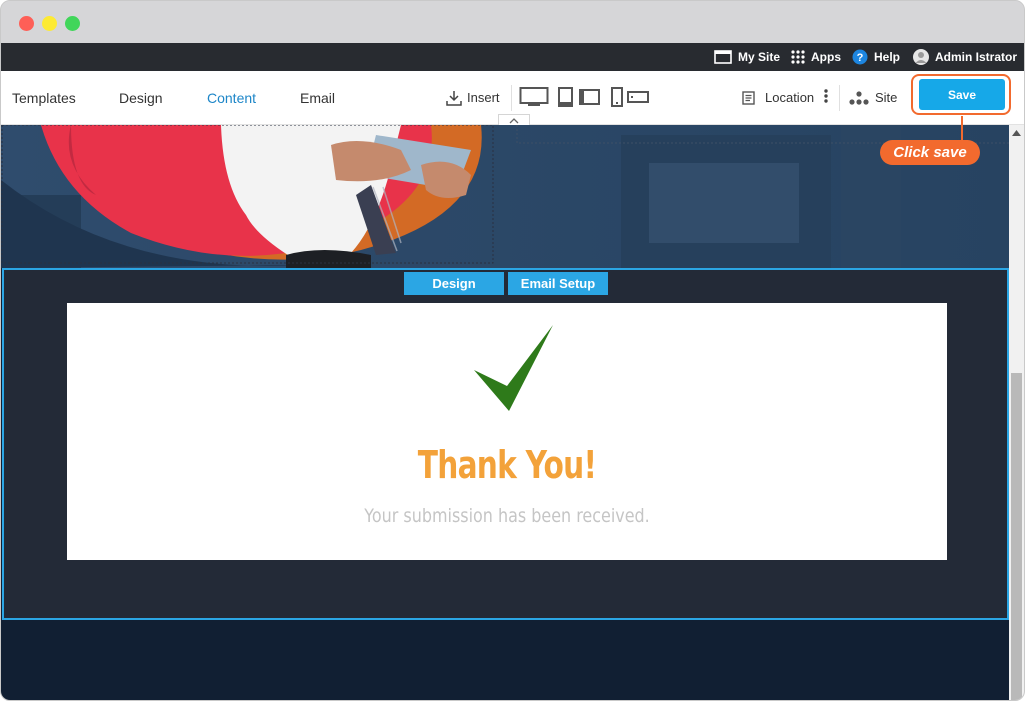 The image size is (1025, 701). I want to click on download-icon, so click(454, 98).